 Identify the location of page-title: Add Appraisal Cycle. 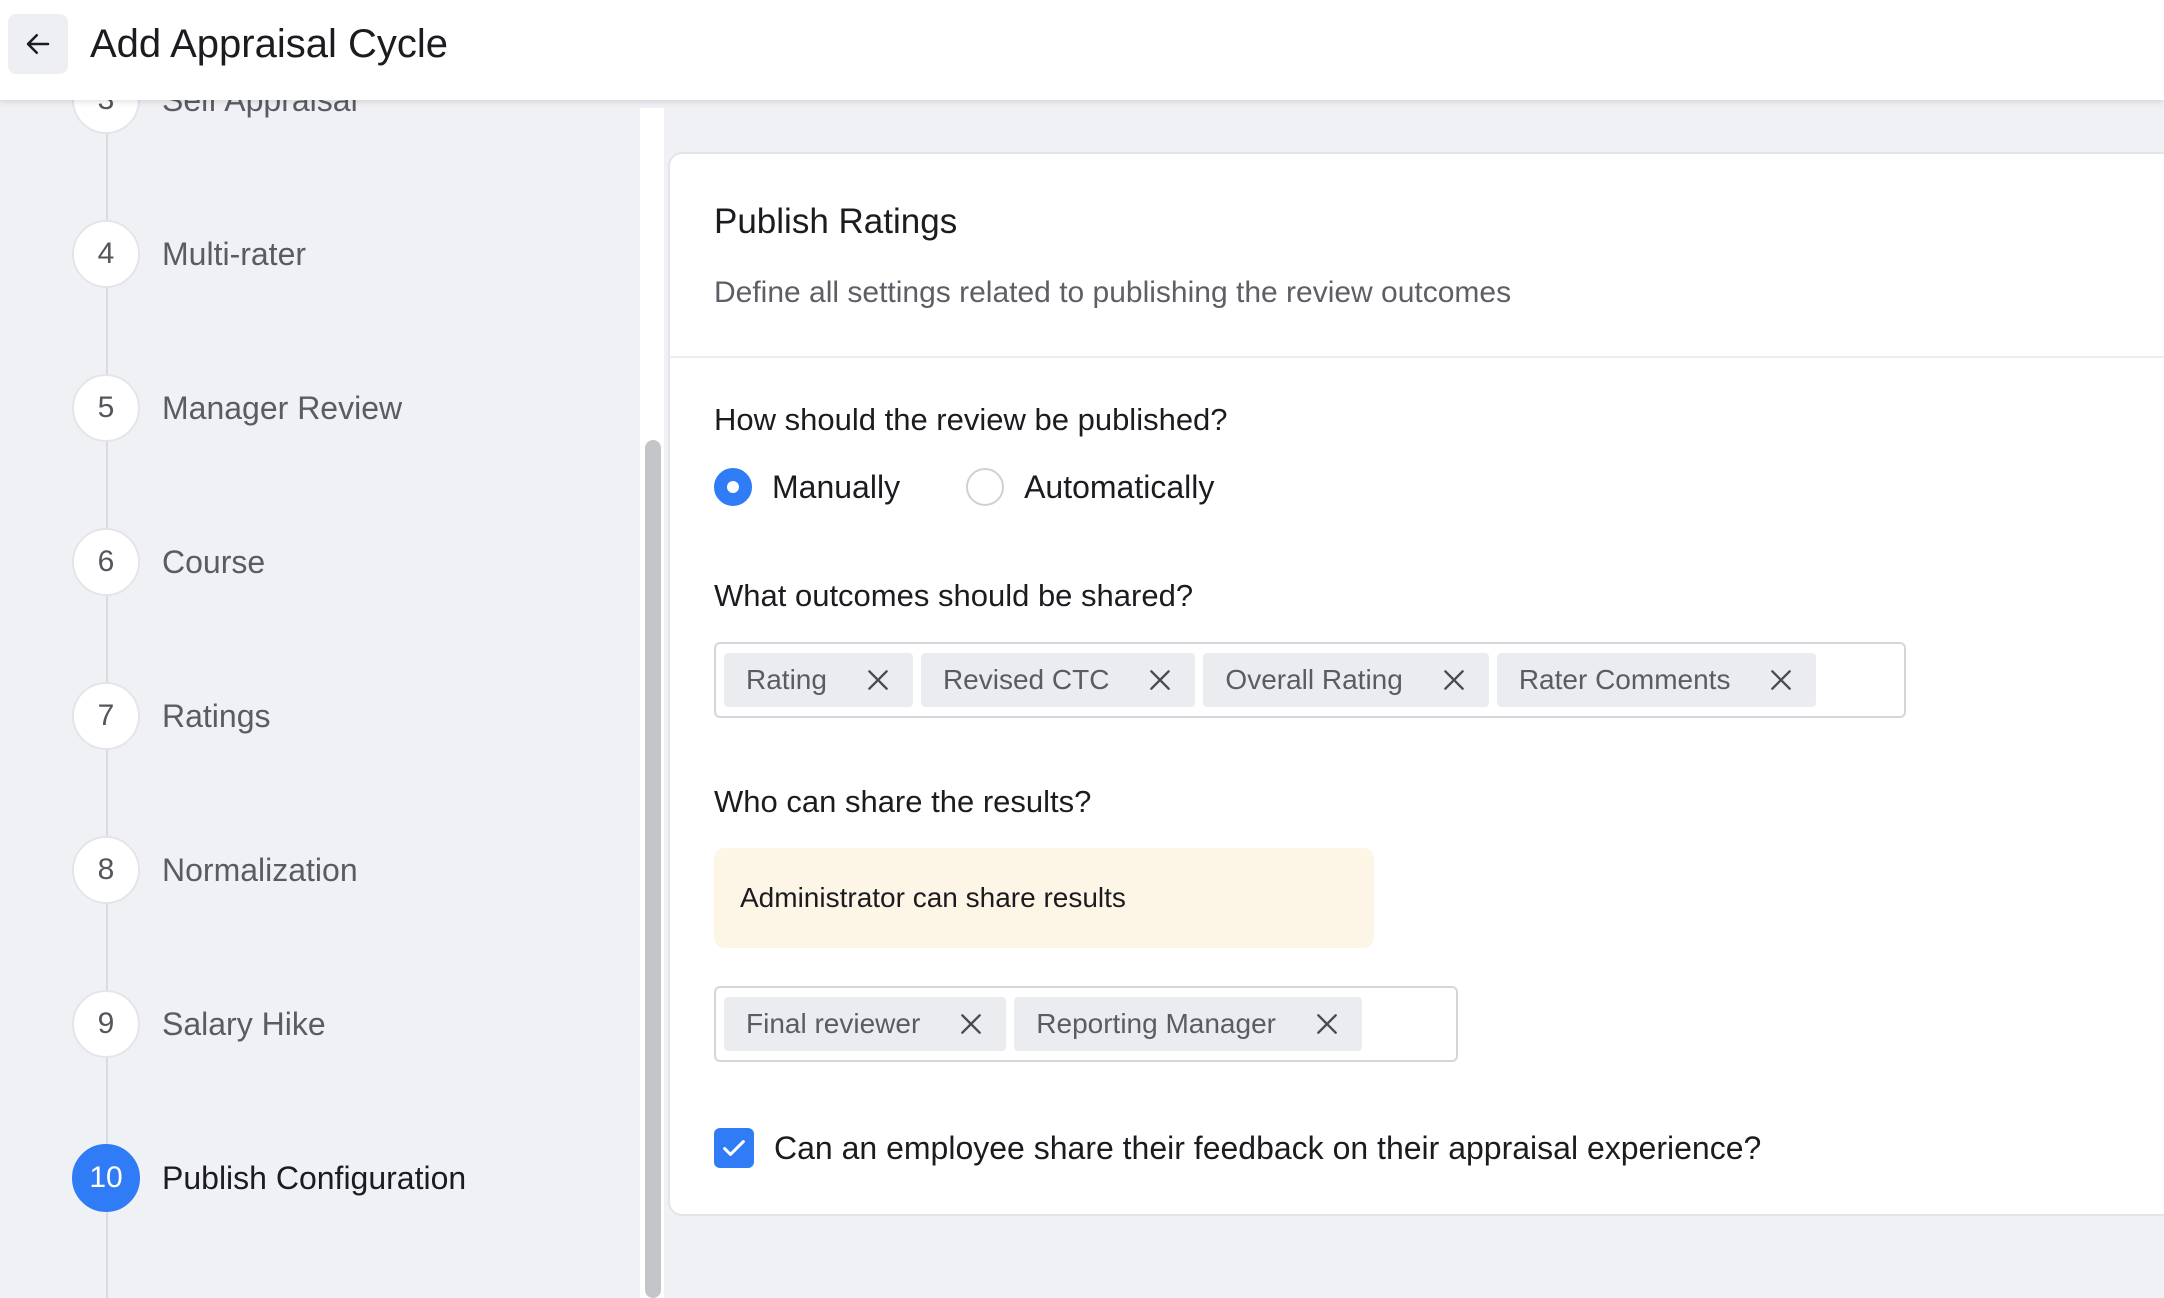
(269, 44).